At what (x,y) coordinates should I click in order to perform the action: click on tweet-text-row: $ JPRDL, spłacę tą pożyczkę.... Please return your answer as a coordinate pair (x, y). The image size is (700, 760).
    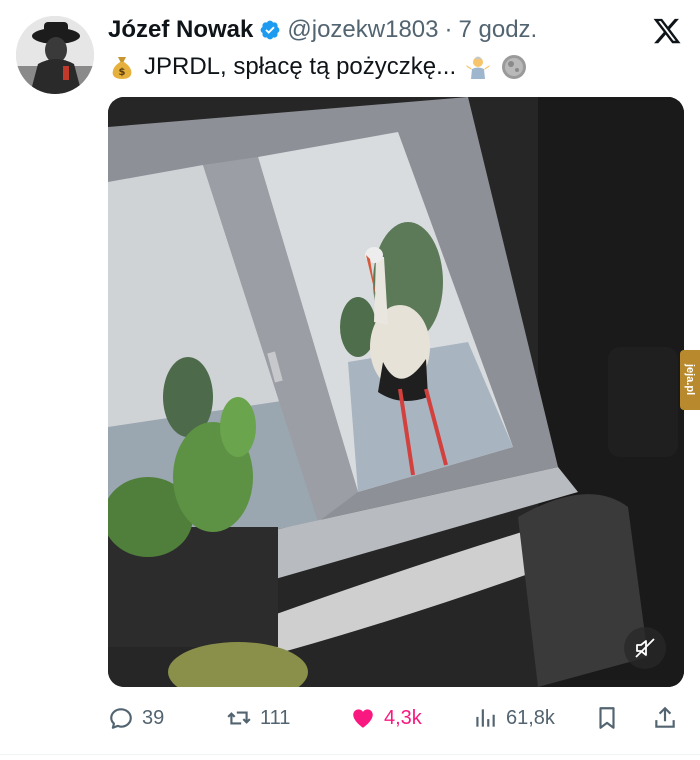
    Looking at the image, I should click on (318, 67).